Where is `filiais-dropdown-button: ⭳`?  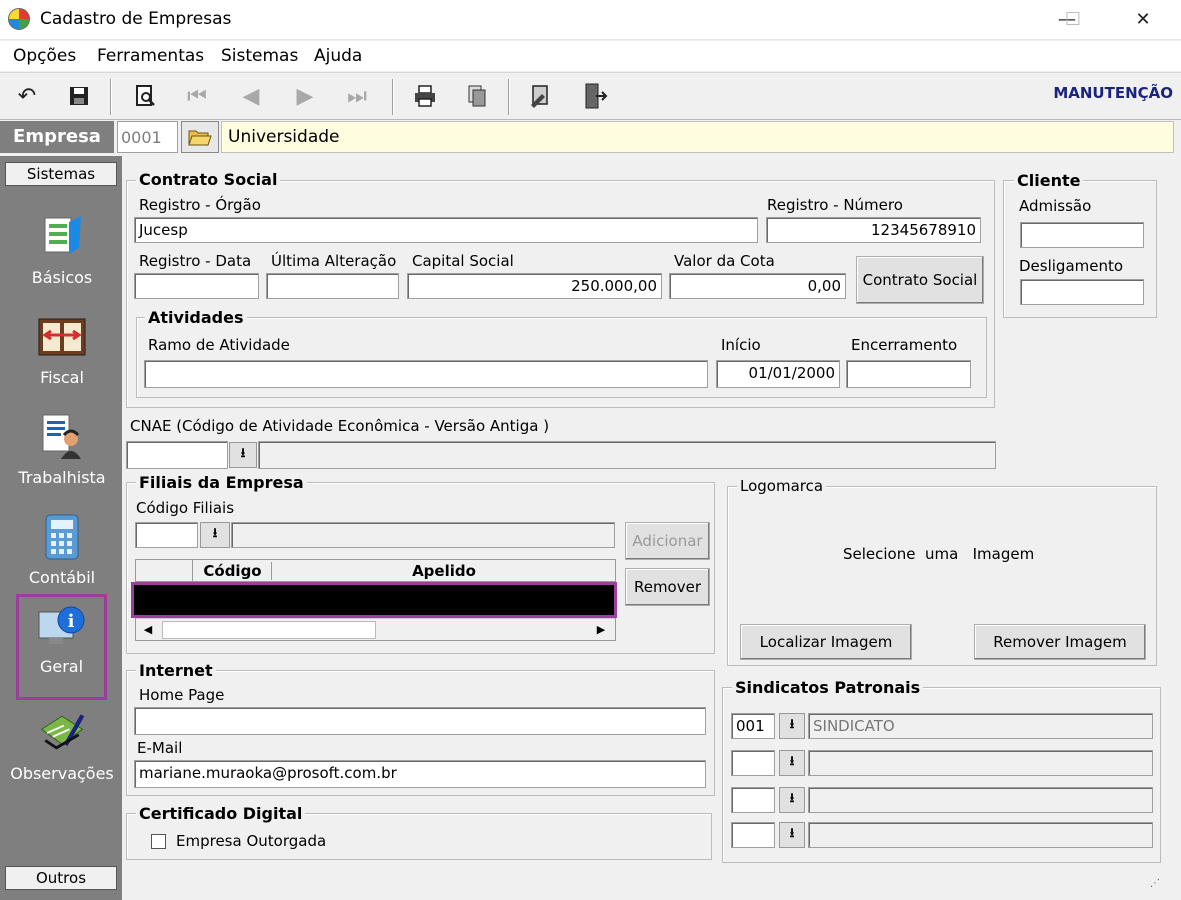 filiais-dropdown-button: ⭳ is located at coordinates (215, 535).